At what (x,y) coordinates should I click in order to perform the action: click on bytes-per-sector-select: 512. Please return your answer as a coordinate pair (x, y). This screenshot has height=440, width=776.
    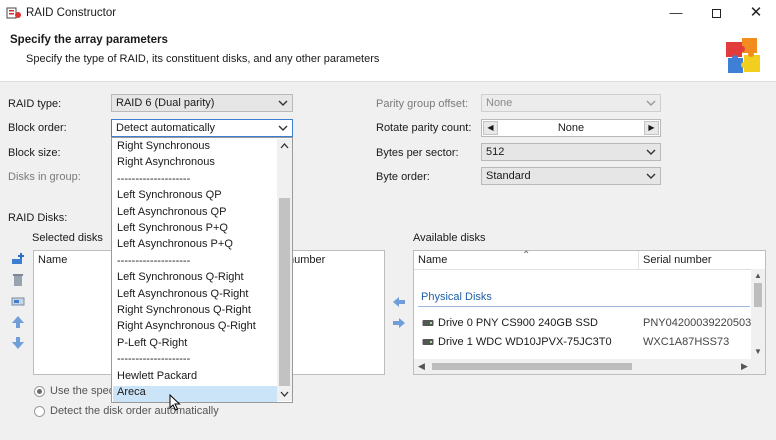
    Looking at the image, I should click on (571, 152).